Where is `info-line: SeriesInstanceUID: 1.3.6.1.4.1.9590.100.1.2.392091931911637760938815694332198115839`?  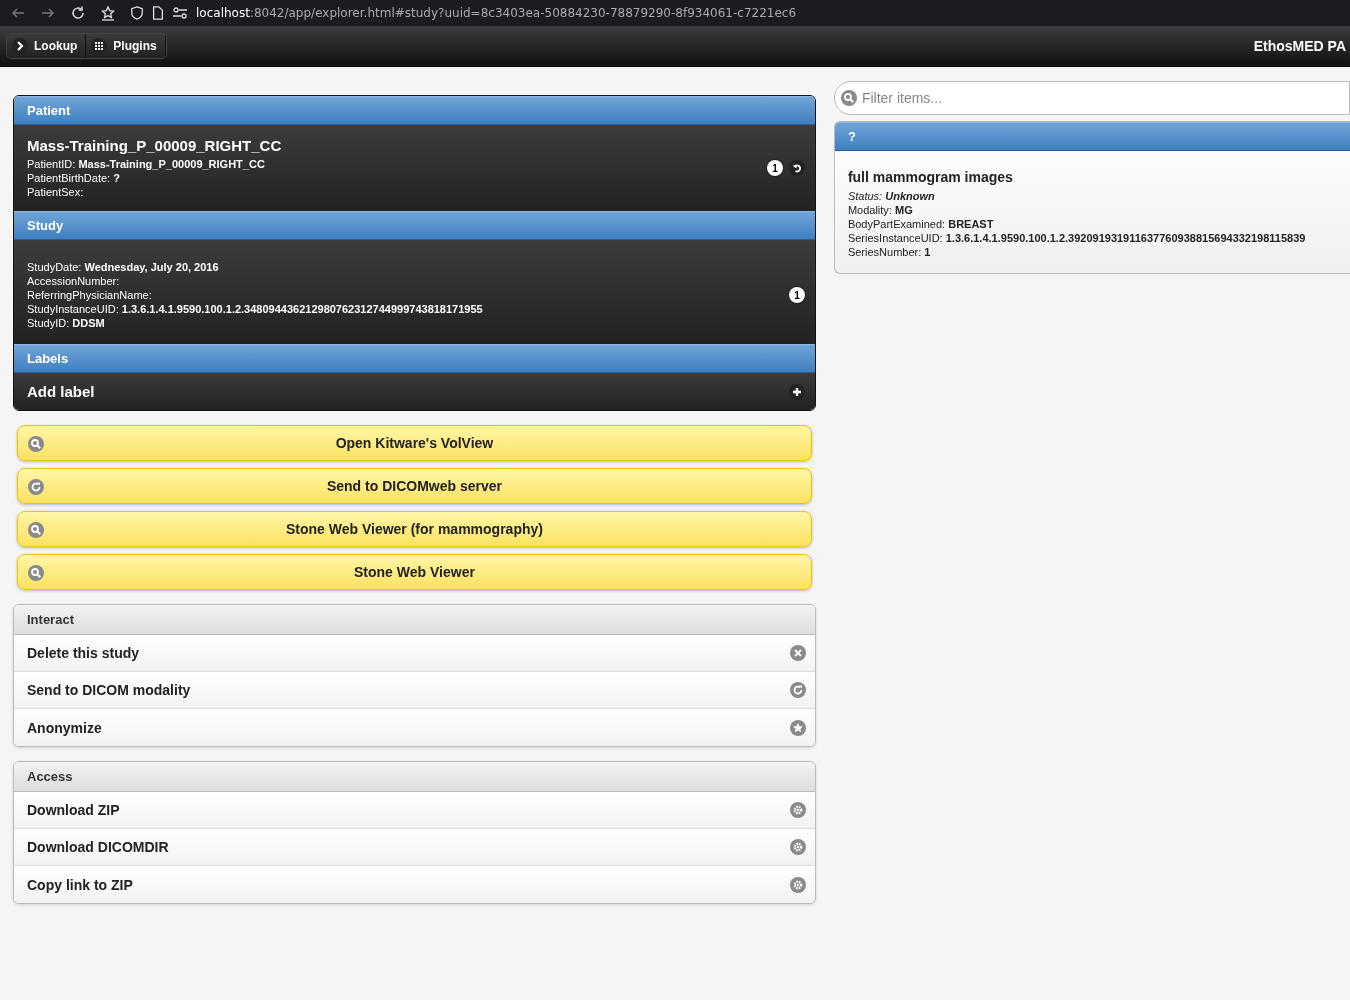
info-line: SeriesInstanceUID: 1.3.6.1.4.1.9590.100.1.2.392091931911637760938815694332198115839 is located at coordinates (1077, 238).